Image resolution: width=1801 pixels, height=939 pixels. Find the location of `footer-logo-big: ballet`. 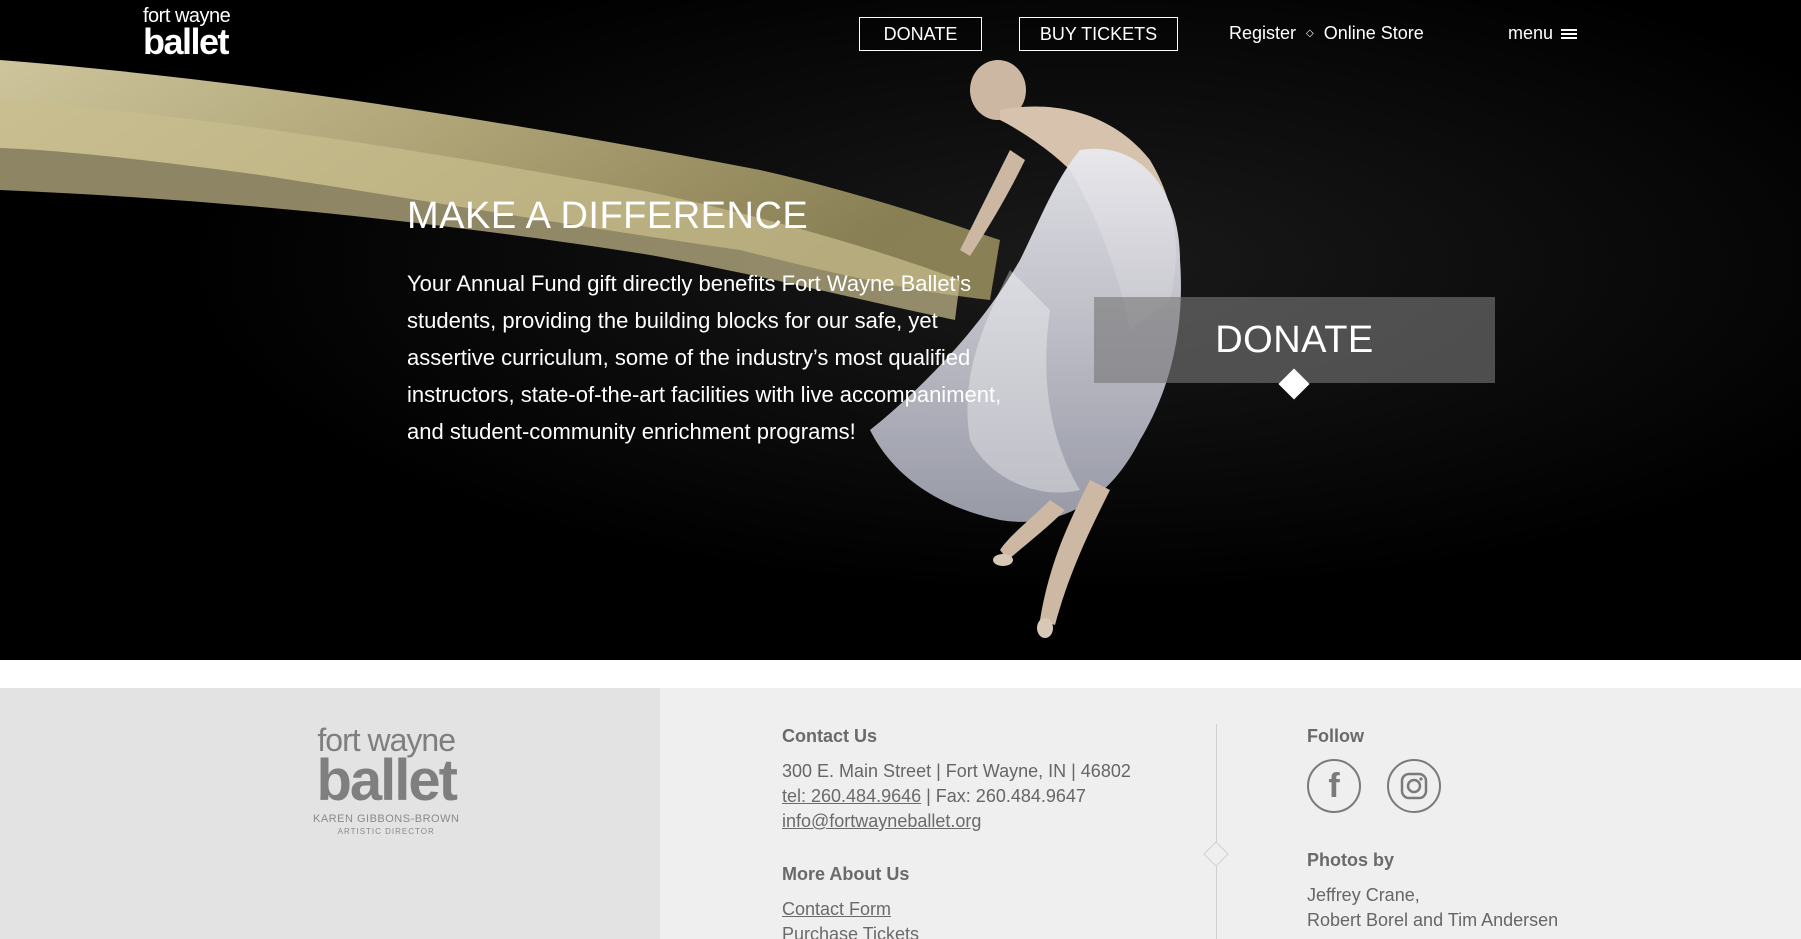

footer-logo-big: ballet is located at coordinates (387, 780).